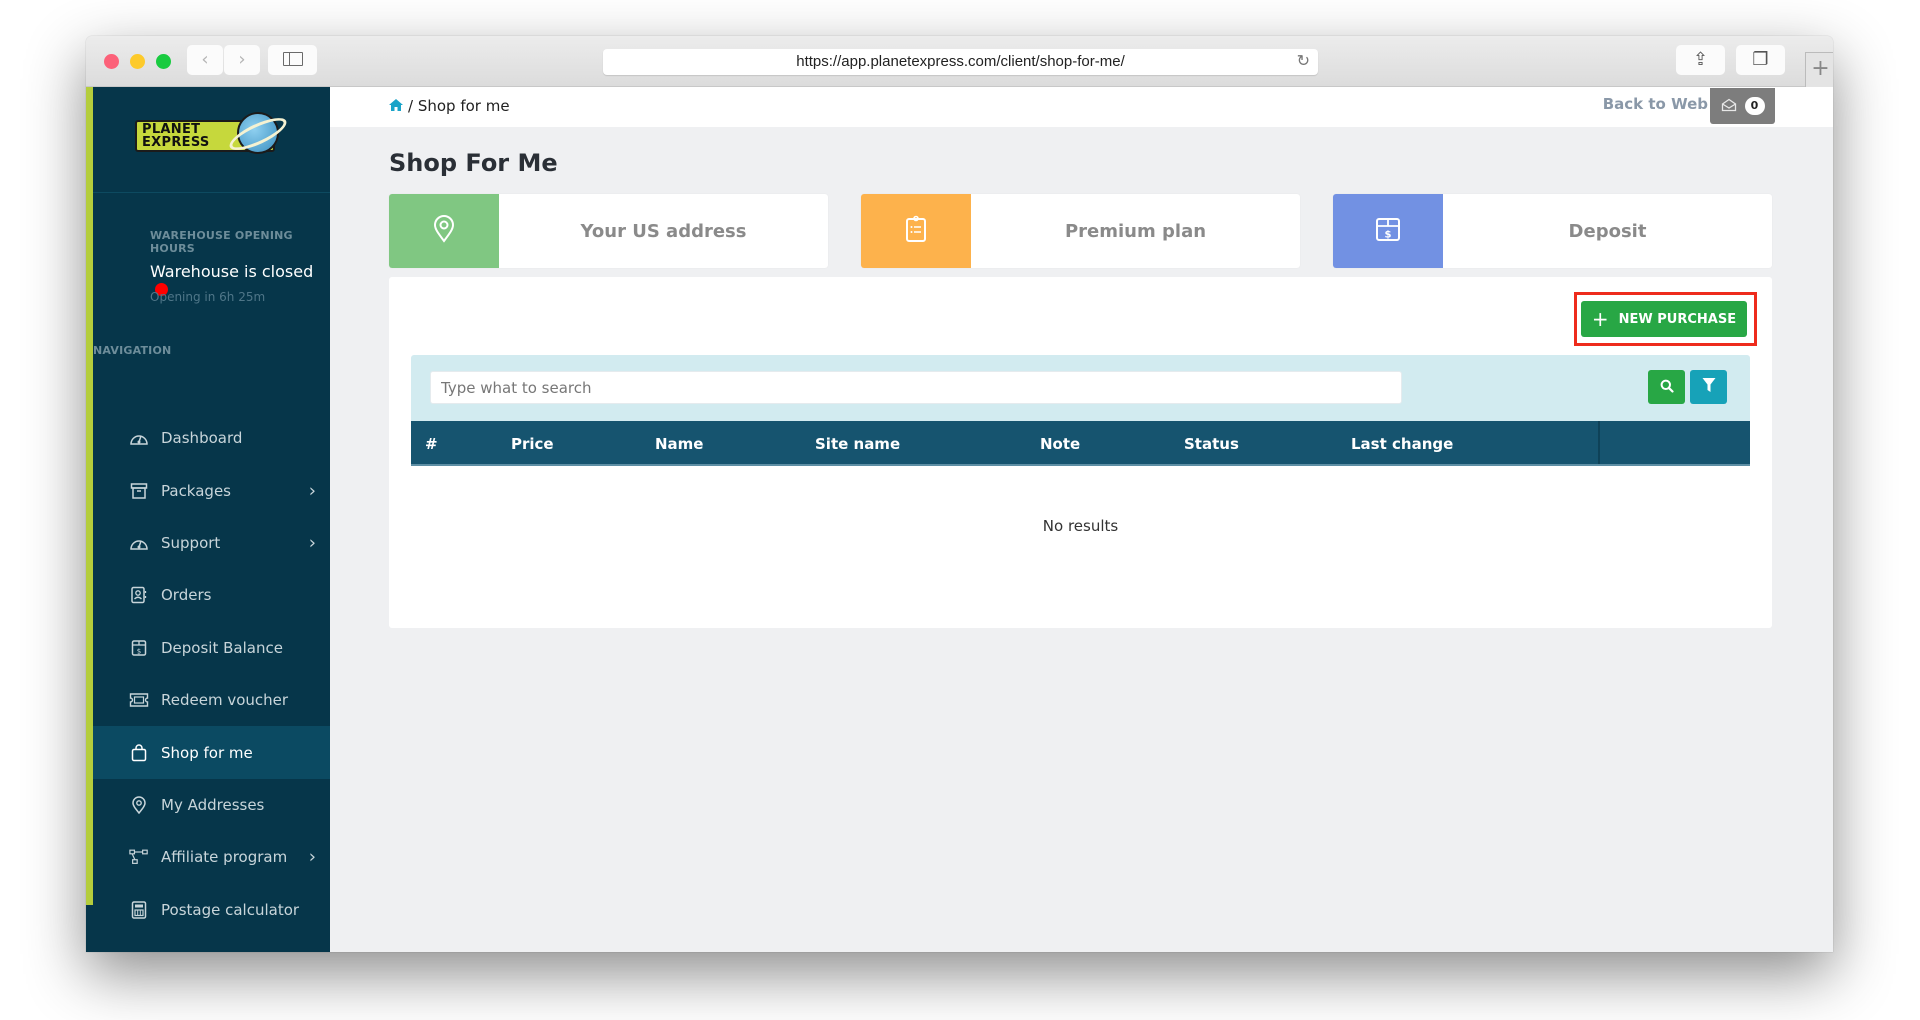  I want to click on sidebar-item-my-addresses: My Addresses, so click(211, 805).